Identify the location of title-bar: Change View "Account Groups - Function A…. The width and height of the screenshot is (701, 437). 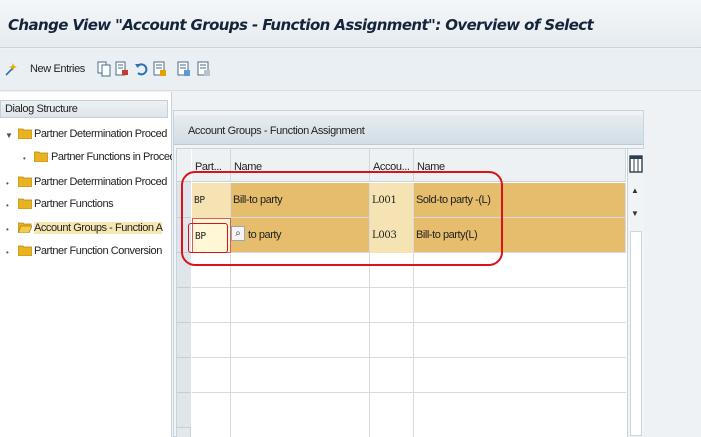
(350, 24).